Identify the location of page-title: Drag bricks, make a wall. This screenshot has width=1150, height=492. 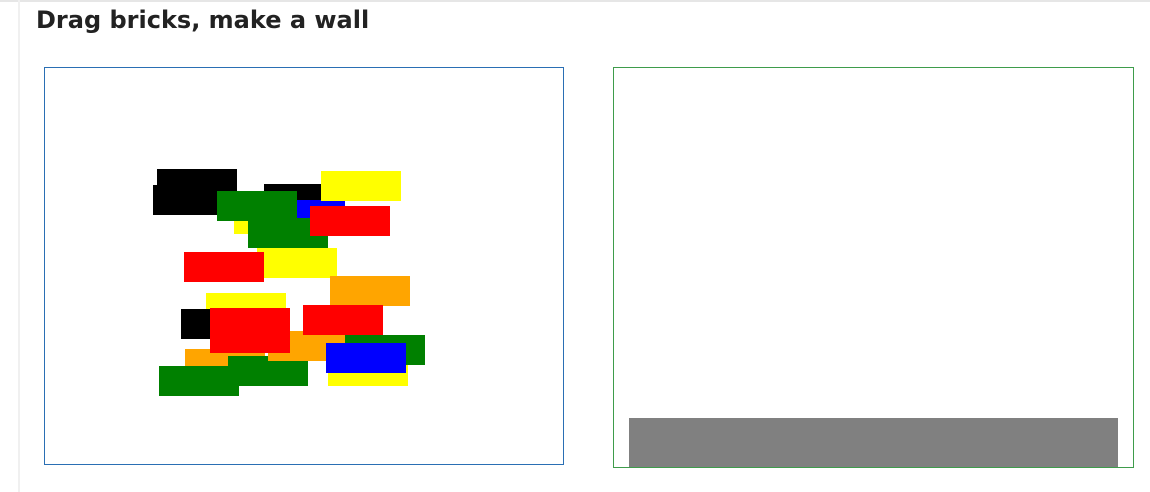
(203, 20).